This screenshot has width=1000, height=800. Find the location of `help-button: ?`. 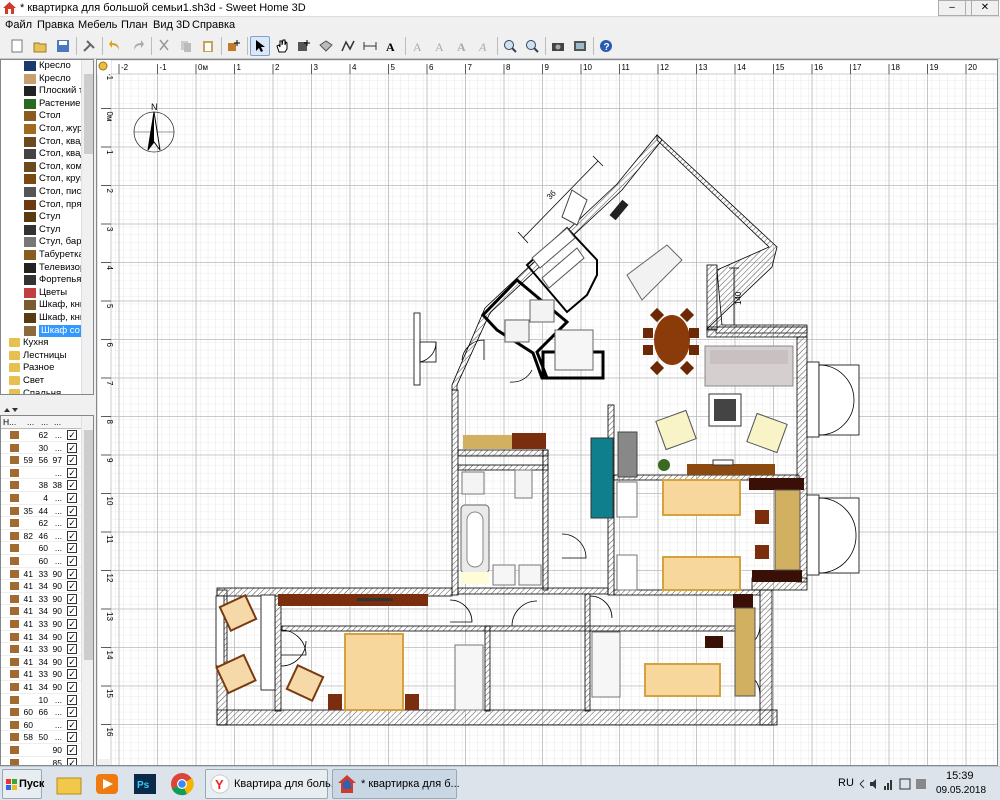

help-button: ? is located at coordinates (606, 46).